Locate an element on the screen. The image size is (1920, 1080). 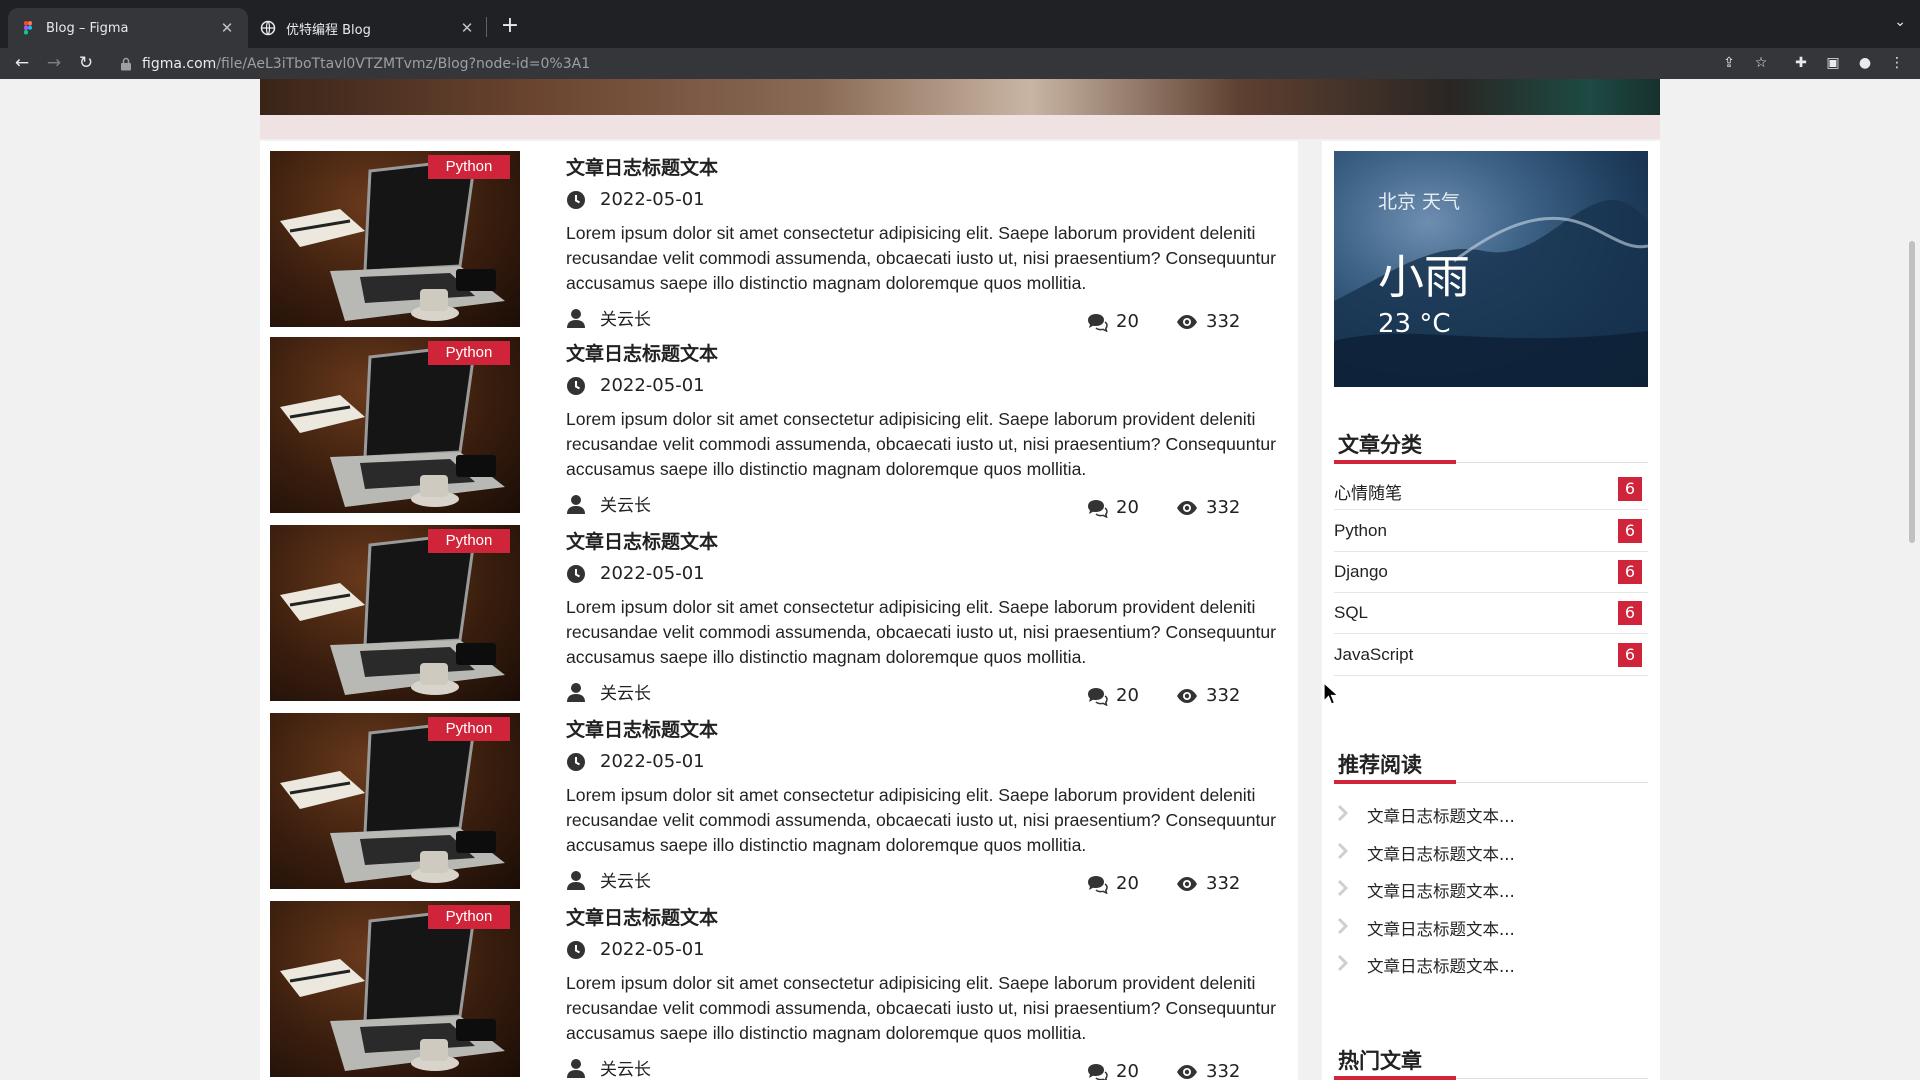
profile-avatar-icon: ● is located at coordinates (1865, 63).